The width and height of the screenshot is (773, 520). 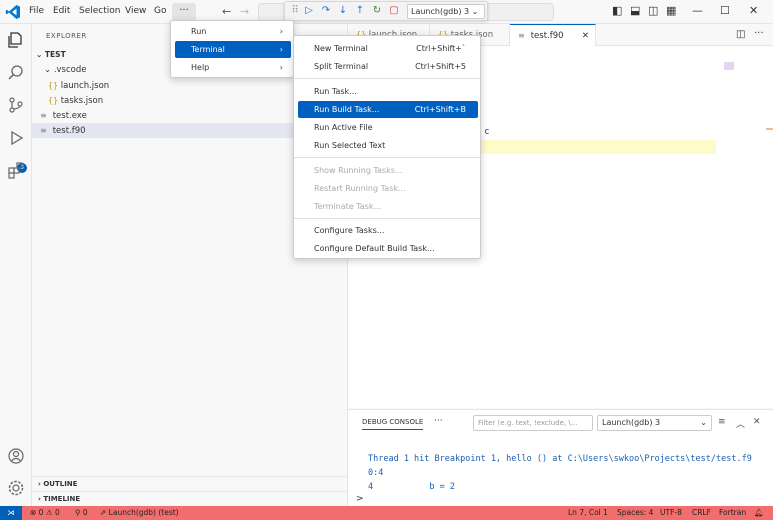 I want to click on menu-edit: Edit, so click(x=61, y=11).